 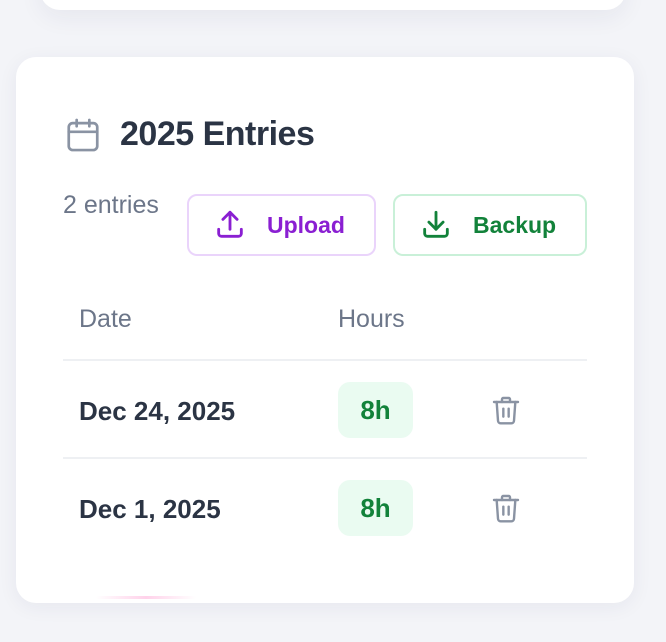 I want to click on row-date: Dec 1, 2025, so click(x=150, y=509).